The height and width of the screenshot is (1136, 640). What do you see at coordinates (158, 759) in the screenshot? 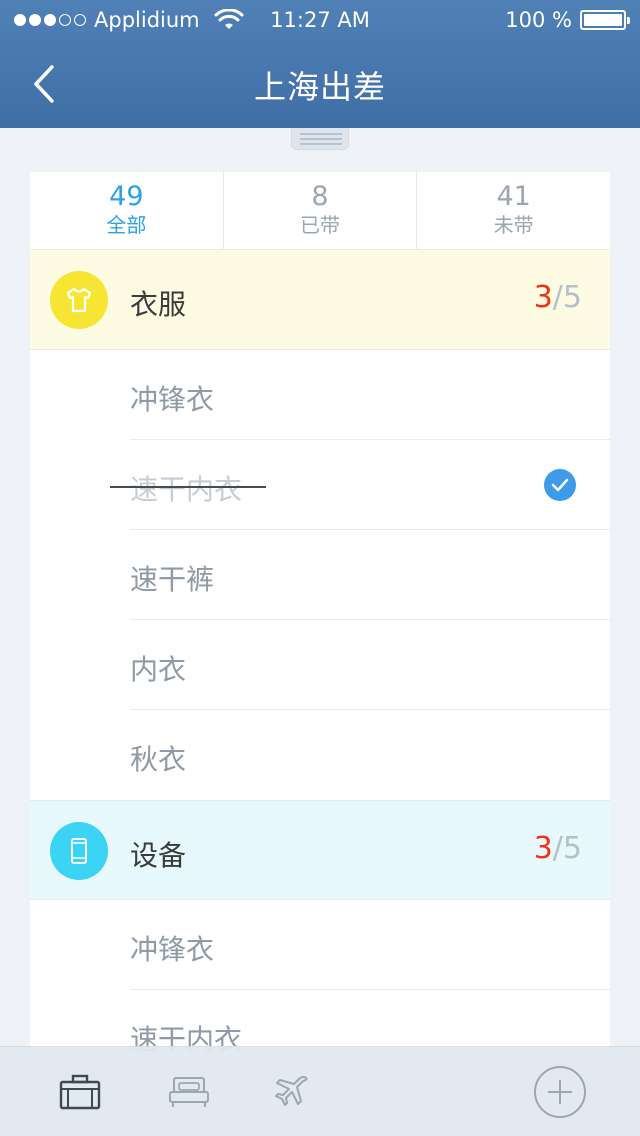
I see `item-label: 秋衣` at bounding box center [158, 759].